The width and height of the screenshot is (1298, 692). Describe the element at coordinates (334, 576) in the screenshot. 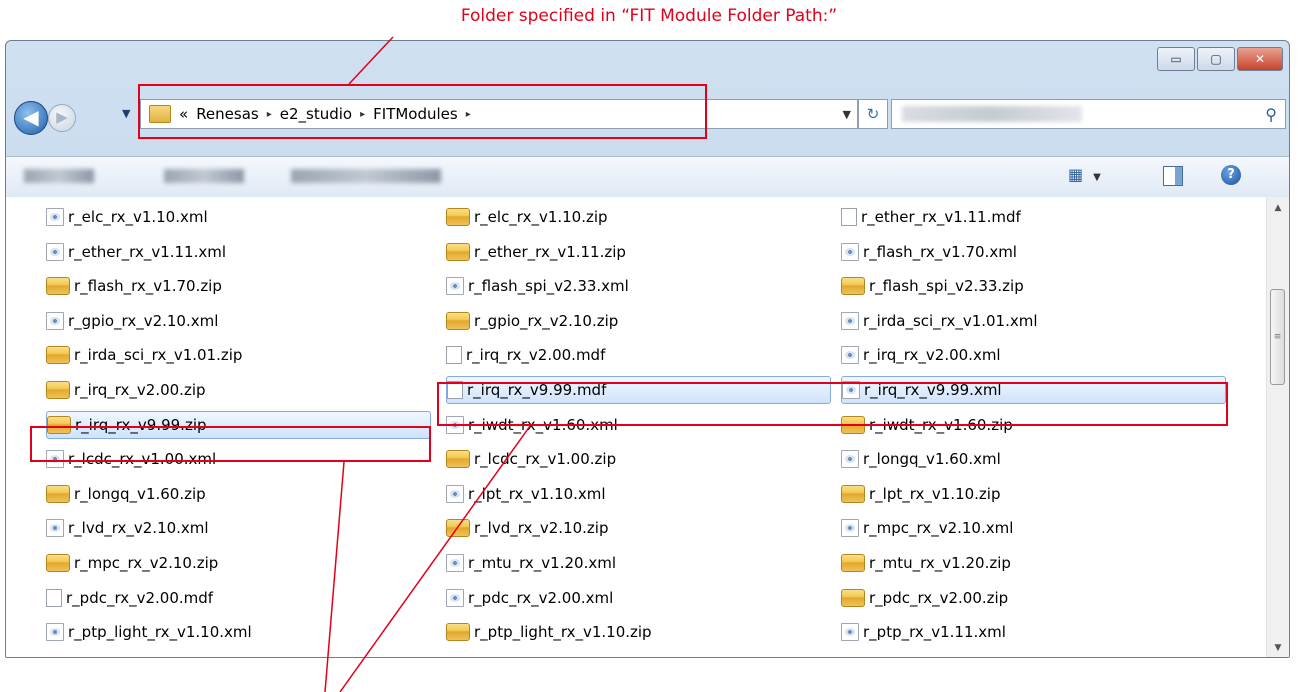

I see `callout-line-zip` at that location.